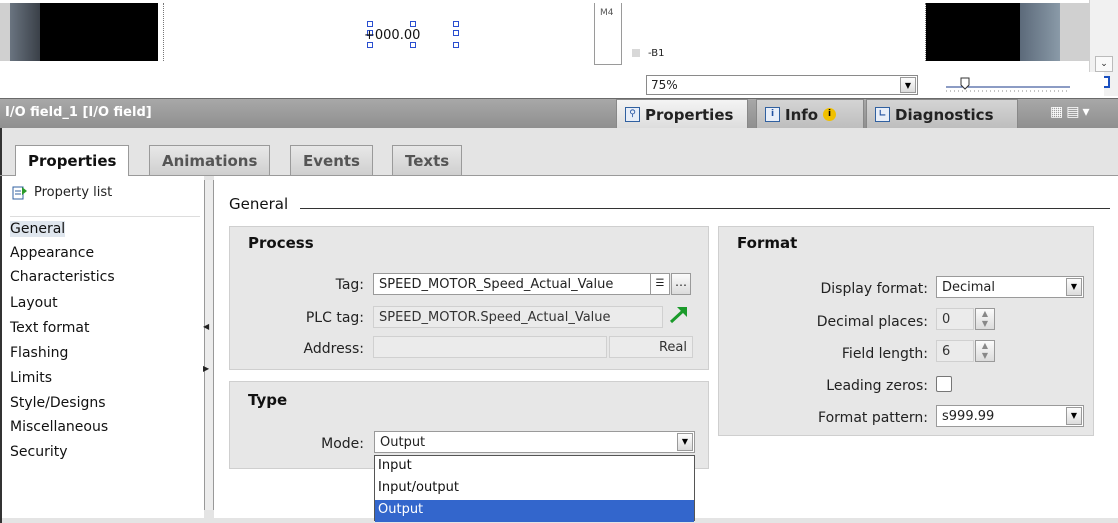 This screenshot has height=523, width=1118. I want to click on info-badge-icon: i, so click(830, 114).